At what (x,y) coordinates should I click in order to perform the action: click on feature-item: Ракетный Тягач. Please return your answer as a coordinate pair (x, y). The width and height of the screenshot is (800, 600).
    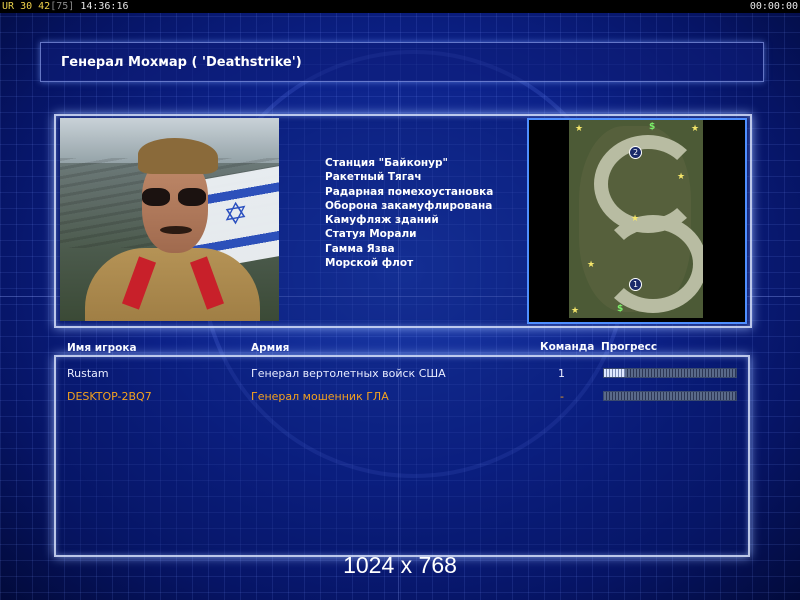
    Looking at the image, I should click on (373, 177).